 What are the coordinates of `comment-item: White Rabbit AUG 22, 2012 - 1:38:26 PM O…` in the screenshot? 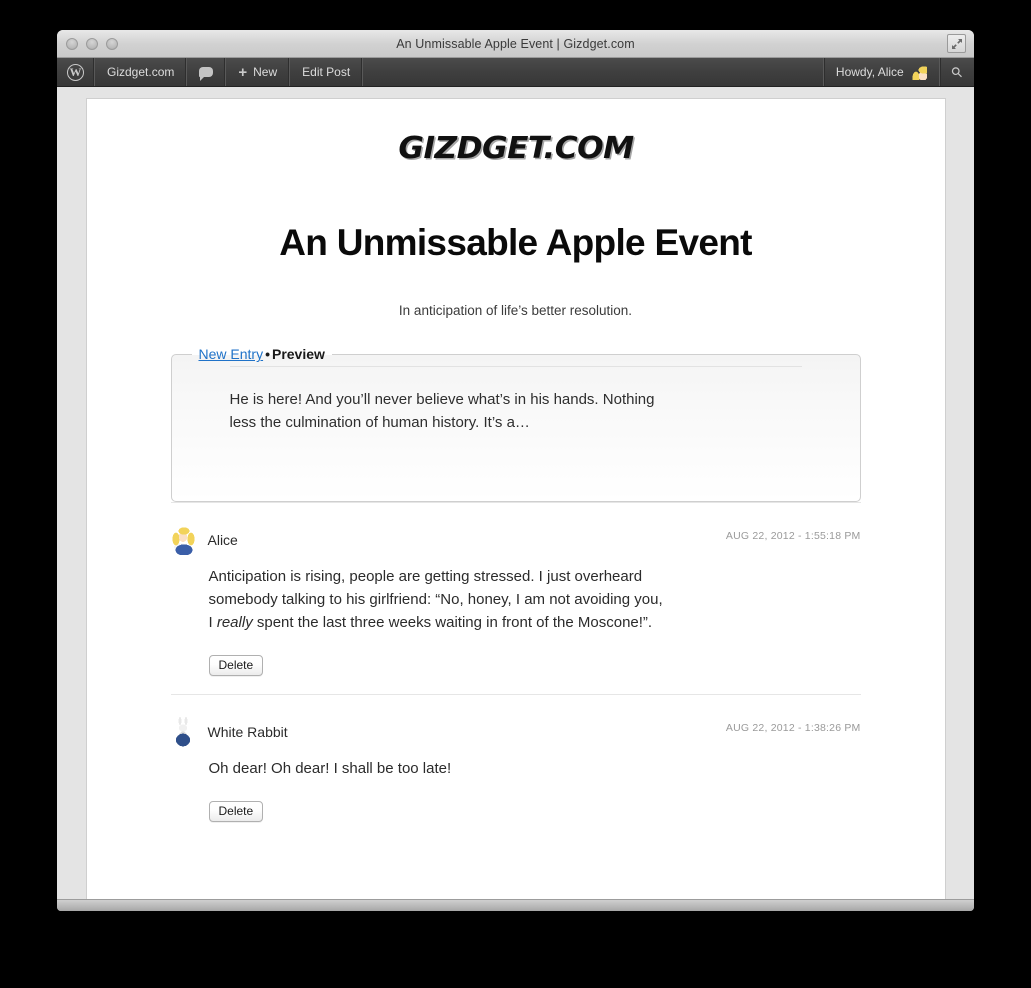 It's located at (515, 766).